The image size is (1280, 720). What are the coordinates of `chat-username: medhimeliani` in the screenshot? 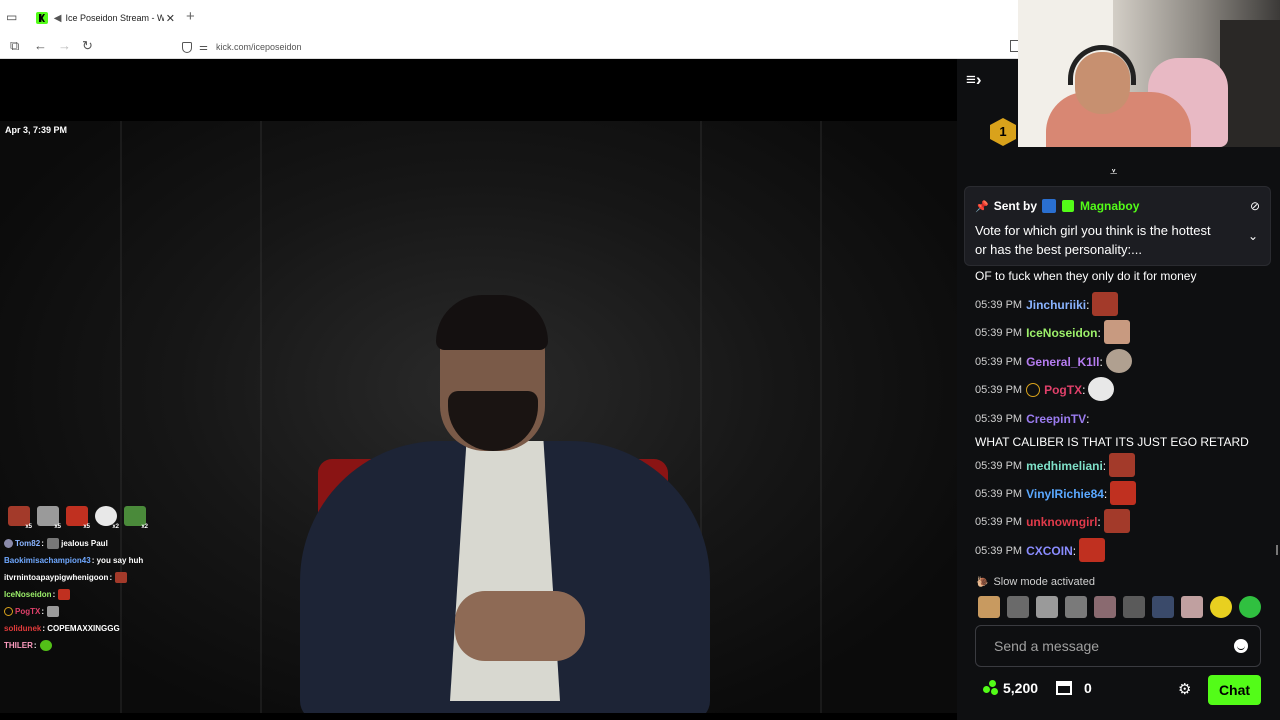 It's located at (1064, 466).